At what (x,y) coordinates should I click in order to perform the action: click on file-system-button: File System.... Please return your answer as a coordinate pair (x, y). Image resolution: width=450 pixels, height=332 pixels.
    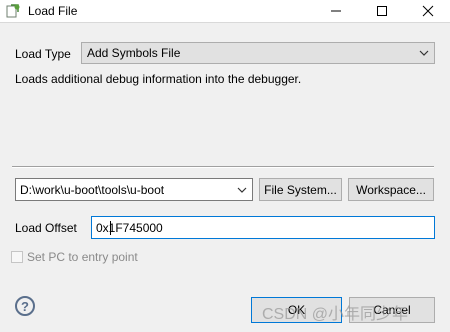
    Looking at the image, I should click on (300, 189).